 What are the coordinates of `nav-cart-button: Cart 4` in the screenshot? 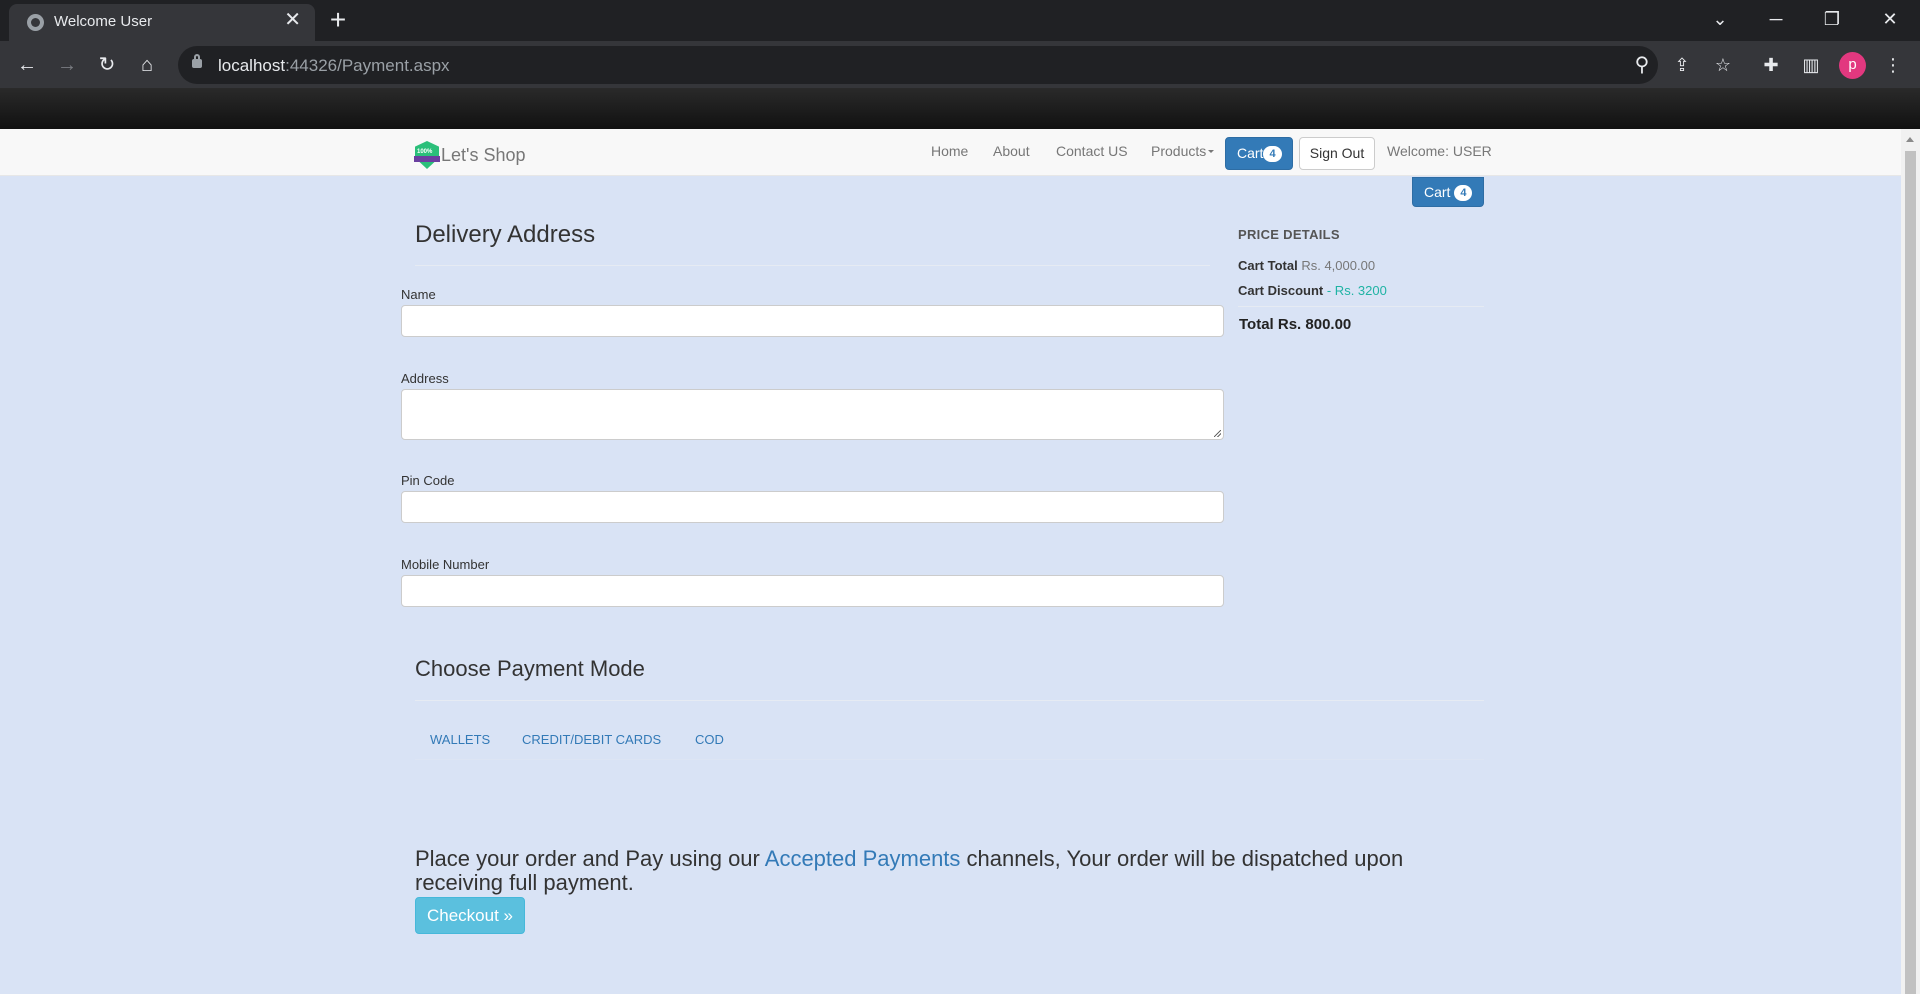 It's located at (1259, 153).